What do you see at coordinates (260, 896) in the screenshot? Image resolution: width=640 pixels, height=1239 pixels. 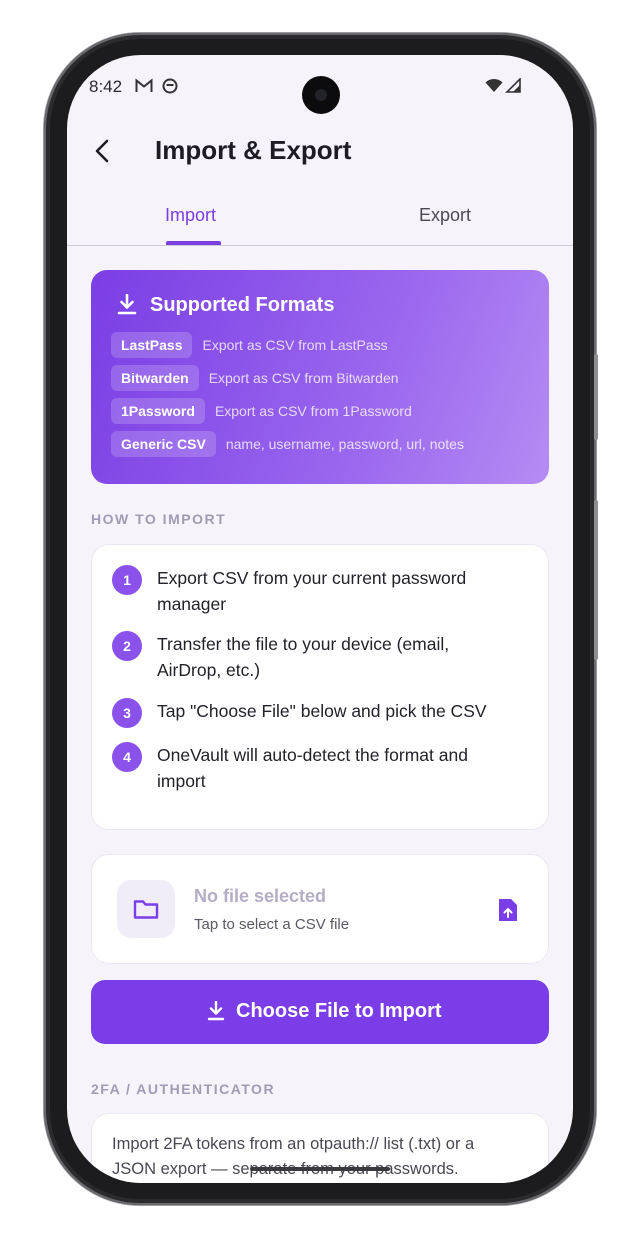 I see `file-status-title: No file selected` at bounding box center [260, 896].